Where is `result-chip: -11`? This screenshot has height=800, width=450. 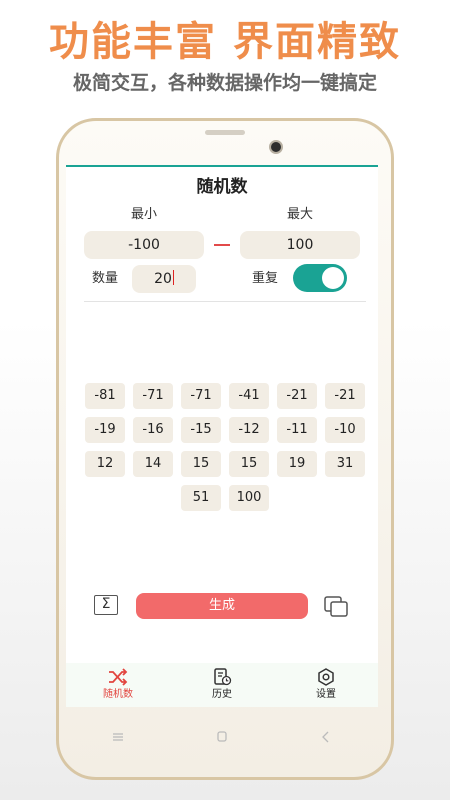
result-chip: -11 is located at coordinates (297, 430).